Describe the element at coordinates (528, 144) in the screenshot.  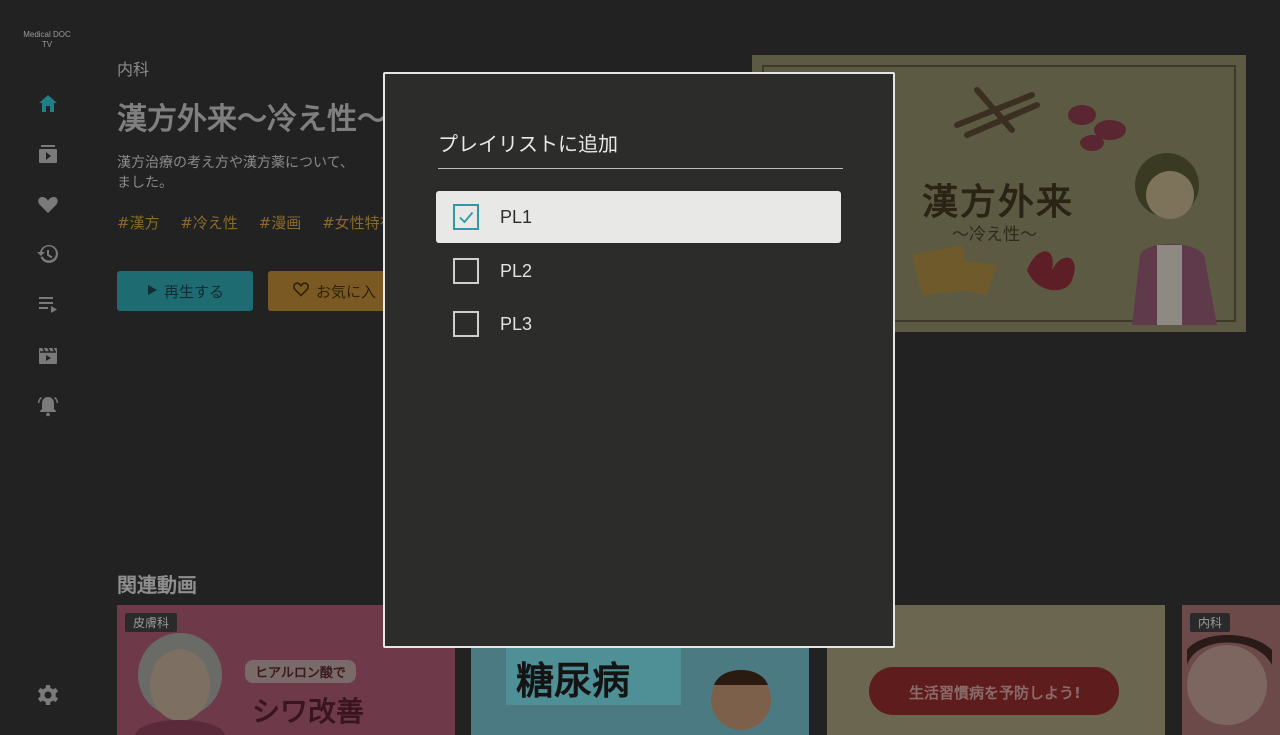
I see `dialog-title: プレイリストに追加` at that location.